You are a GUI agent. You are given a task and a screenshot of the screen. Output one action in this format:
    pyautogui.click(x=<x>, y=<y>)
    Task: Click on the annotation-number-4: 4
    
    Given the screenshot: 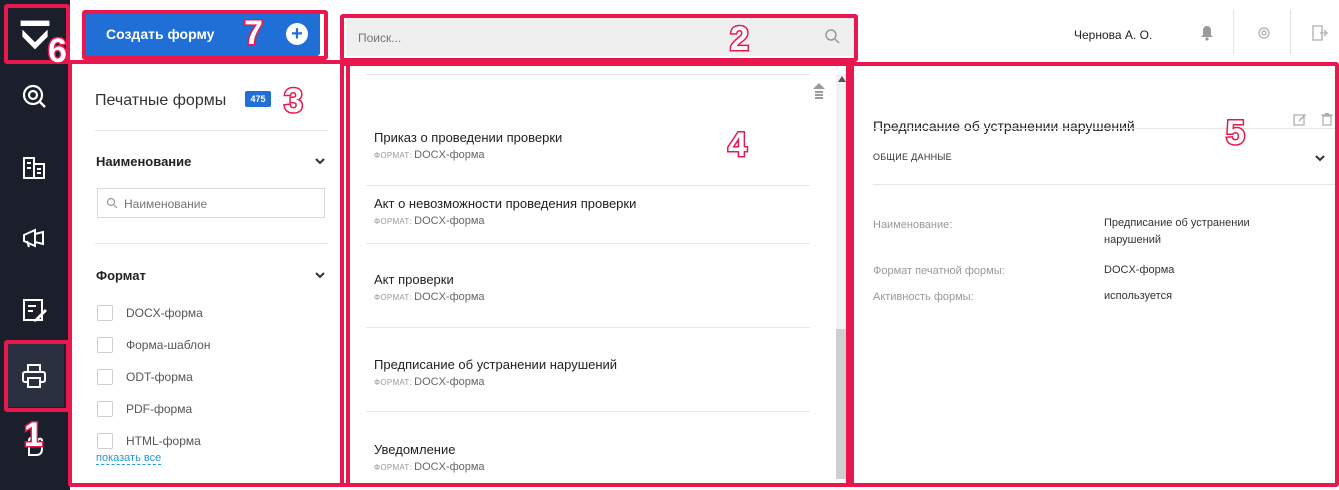 What is the action you would take?
    pyautogui.click(x=738, y=145)
    